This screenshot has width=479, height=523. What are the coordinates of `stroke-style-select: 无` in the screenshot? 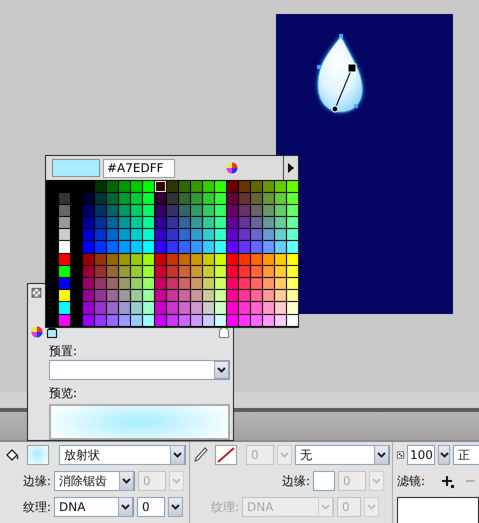 It's located at (342, 455).